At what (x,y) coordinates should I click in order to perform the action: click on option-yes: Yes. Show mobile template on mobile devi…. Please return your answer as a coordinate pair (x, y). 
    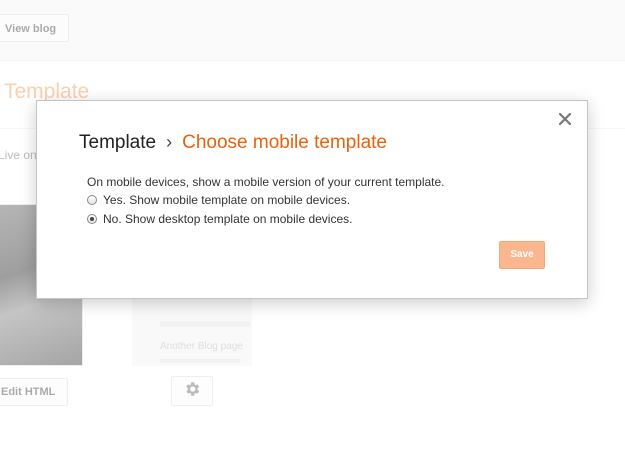
    Looking at the image, I should click on (218, 200).